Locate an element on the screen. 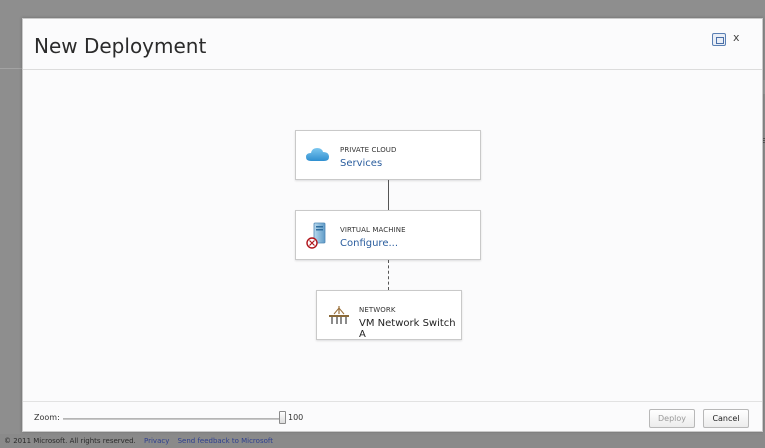 Image resolution: width=765 pixels, height=448 pixels. backdrop-divider is located at coordinates (11, 68).